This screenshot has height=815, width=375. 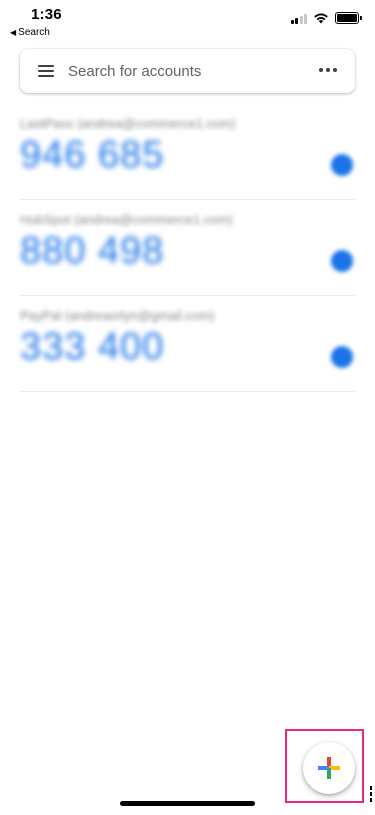 I want to click on home-indicator, so click(x=187, y=803).